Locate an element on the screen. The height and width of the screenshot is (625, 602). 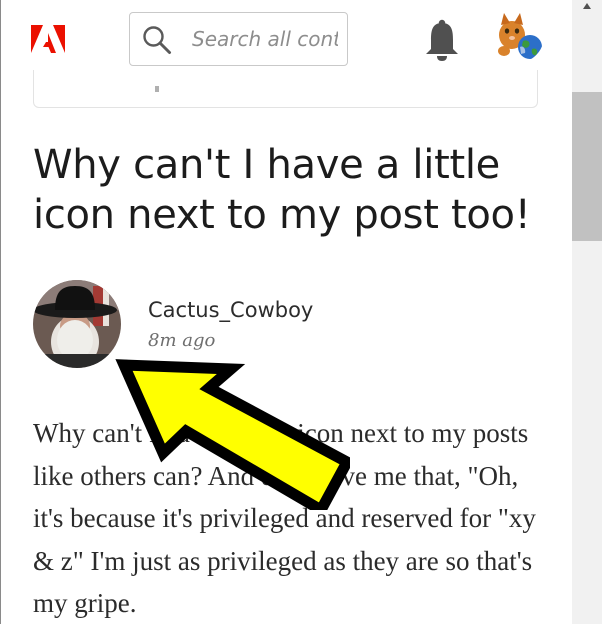
cowboy-avatar-icon is located at coordinates (77, 324).